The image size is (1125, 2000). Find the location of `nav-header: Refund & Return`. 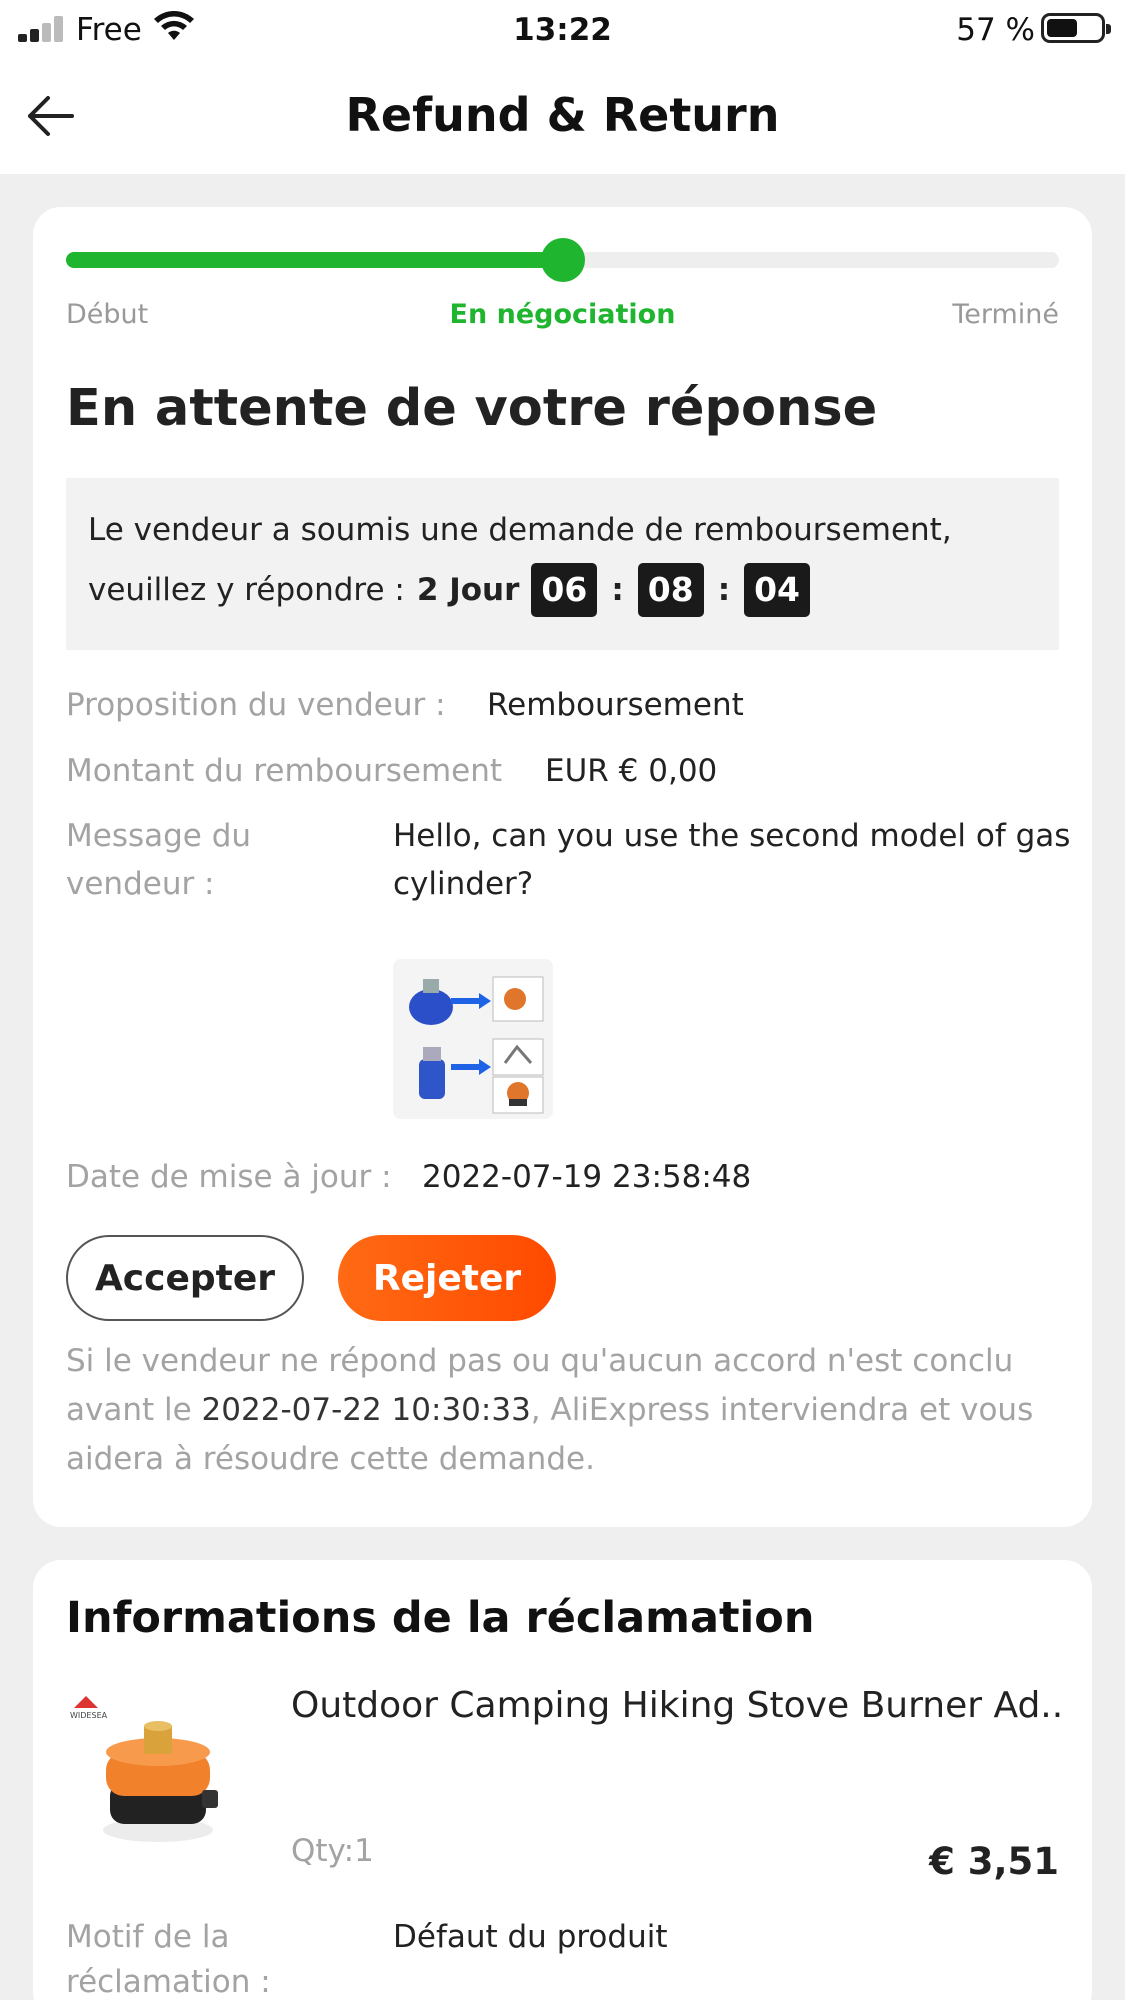

nav-header: Refund & Return is located at coordinates (562, 117).